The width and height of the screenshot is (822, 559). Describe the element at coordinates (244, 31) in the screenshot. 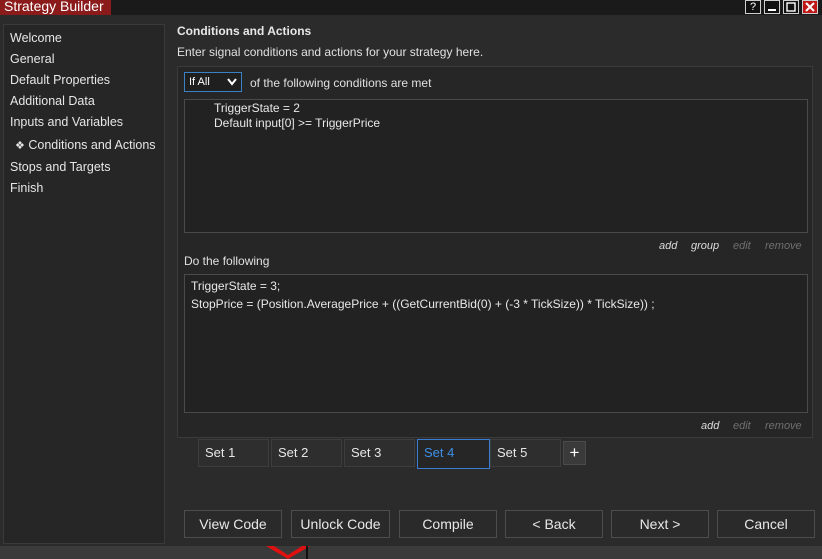

I see `page-title: Conditions and Actions` at that location.